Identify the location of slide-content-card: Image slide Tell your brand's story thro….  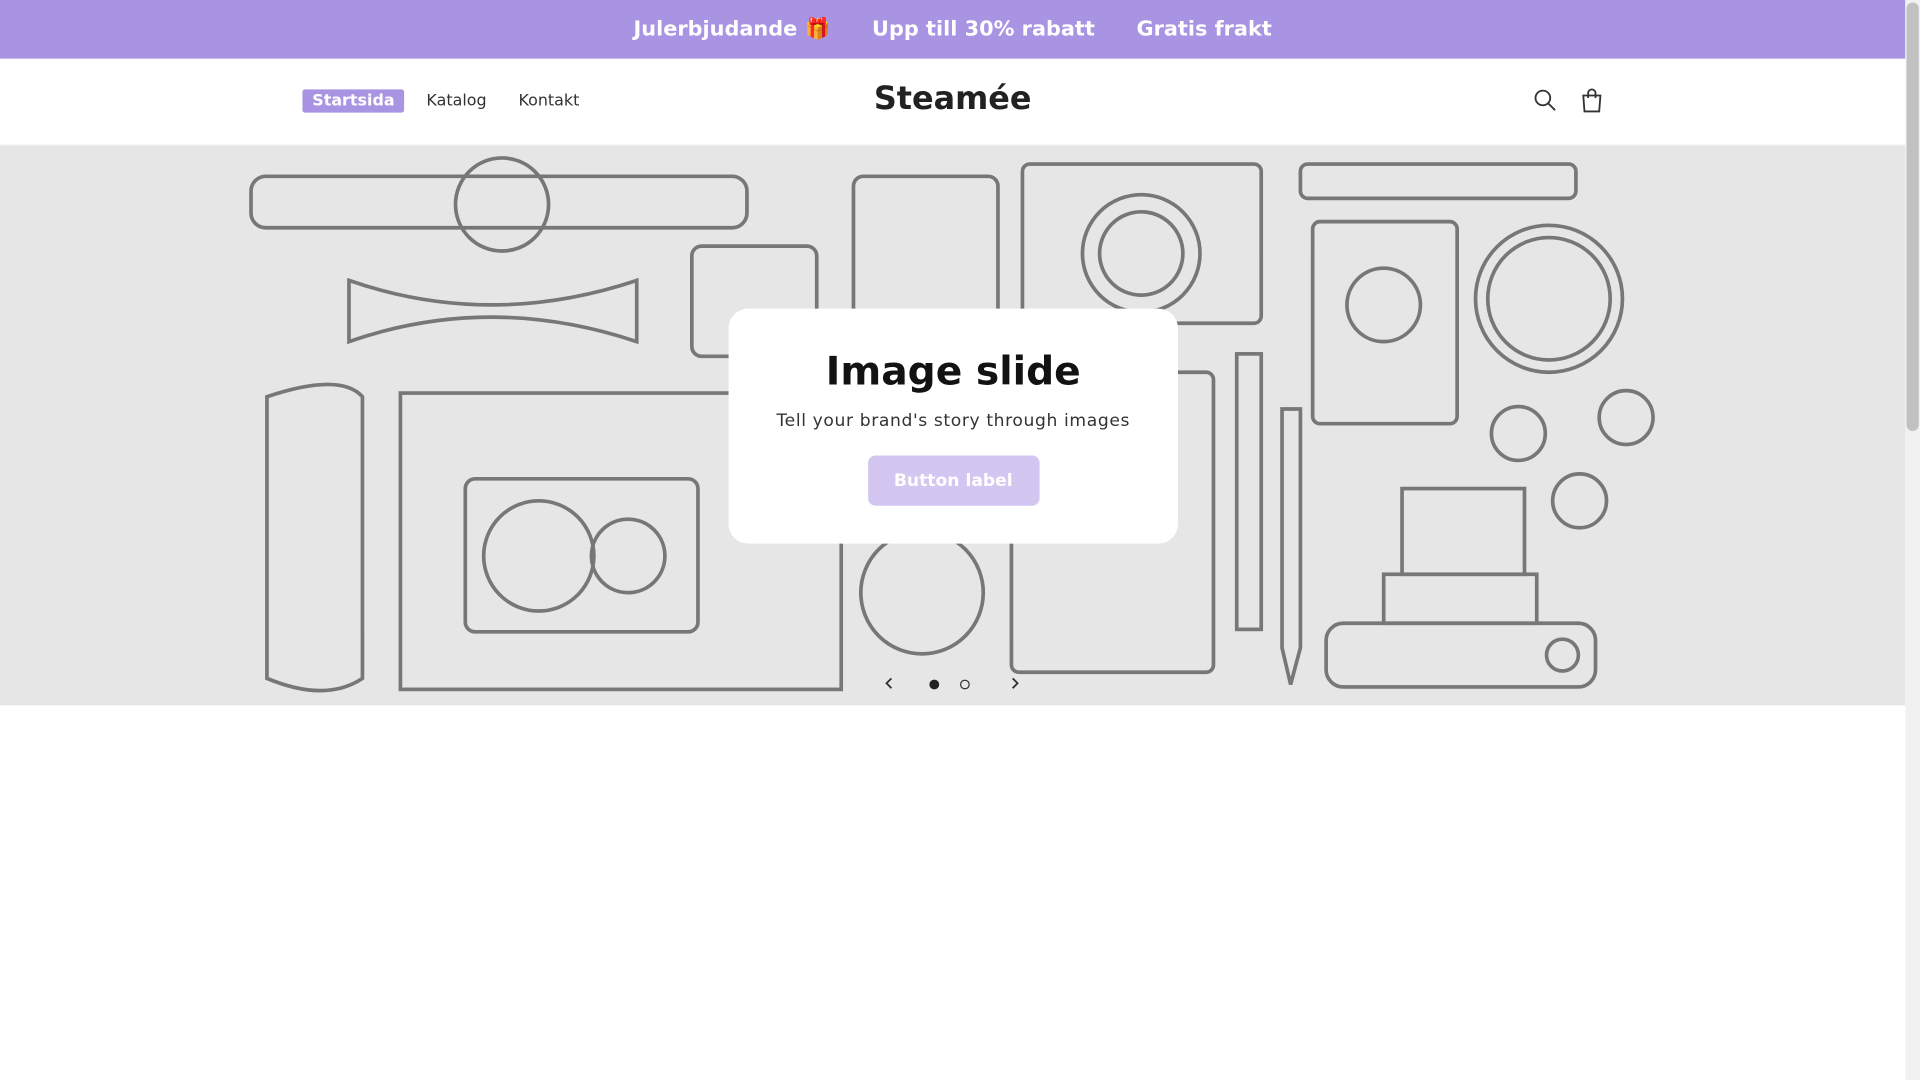
(953, 426).